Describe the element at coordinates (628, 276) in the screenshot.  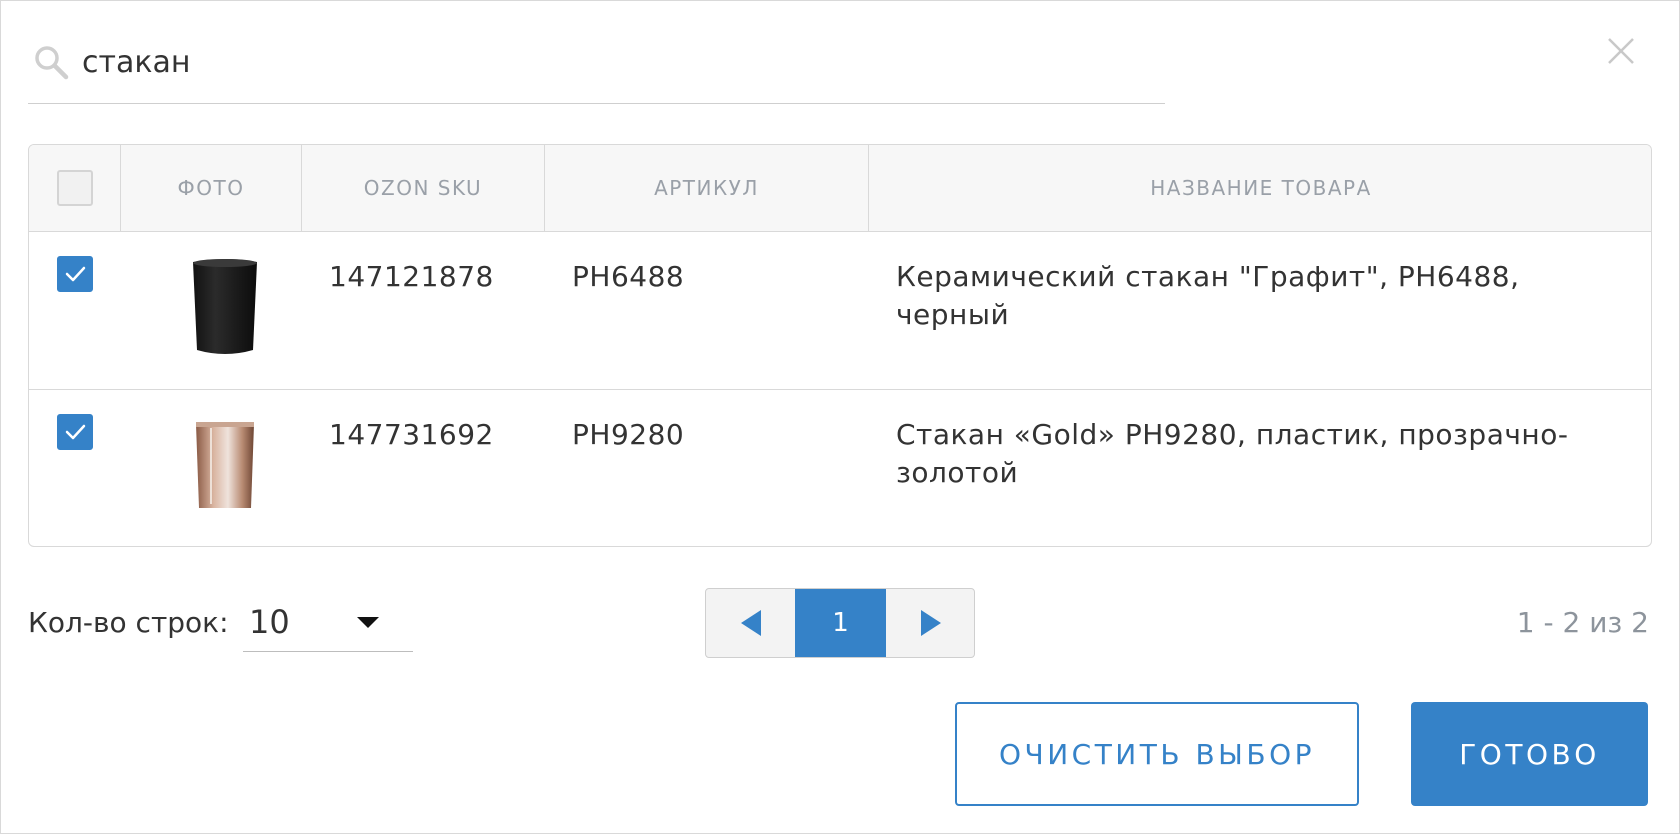
I see `article-cell: PH6488` at that location.